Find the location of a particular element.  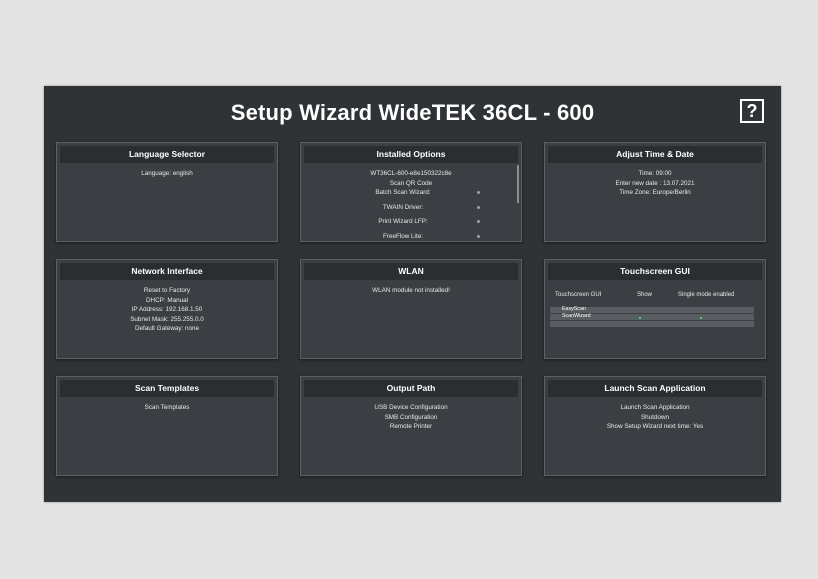

scan-qr-code-link: Scan QR Code is located at coordinates (411, 184).